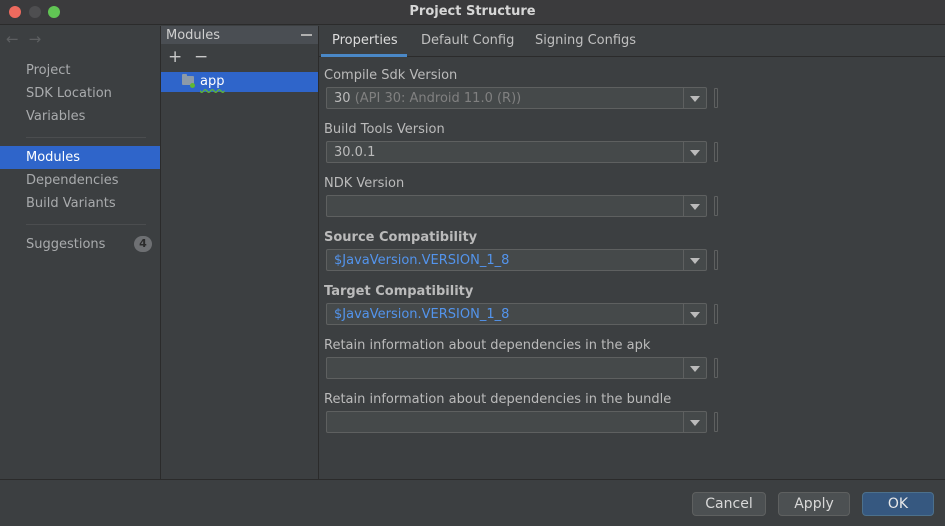  I want to click on title-bar: Project Structure, so click(472, 12).